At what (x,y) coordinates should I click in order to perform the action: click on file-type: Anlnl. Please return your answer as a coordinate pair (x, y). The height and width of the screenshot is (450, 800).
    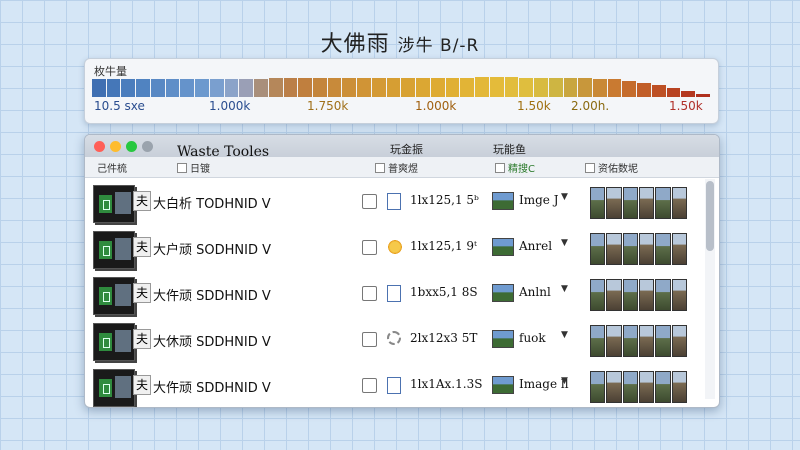
    Looking at the image, I should click on (535, 292).